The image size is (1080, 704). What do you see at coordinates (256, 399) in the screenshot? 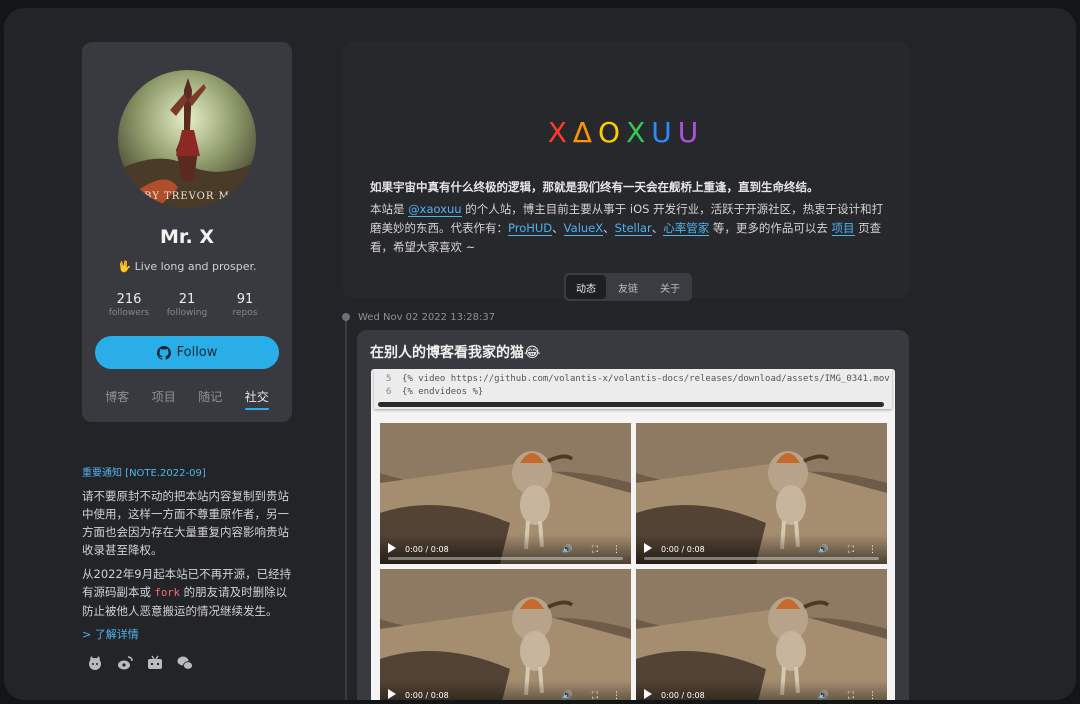
I see `nav-social: 社交` at bounding box center [256, 399].